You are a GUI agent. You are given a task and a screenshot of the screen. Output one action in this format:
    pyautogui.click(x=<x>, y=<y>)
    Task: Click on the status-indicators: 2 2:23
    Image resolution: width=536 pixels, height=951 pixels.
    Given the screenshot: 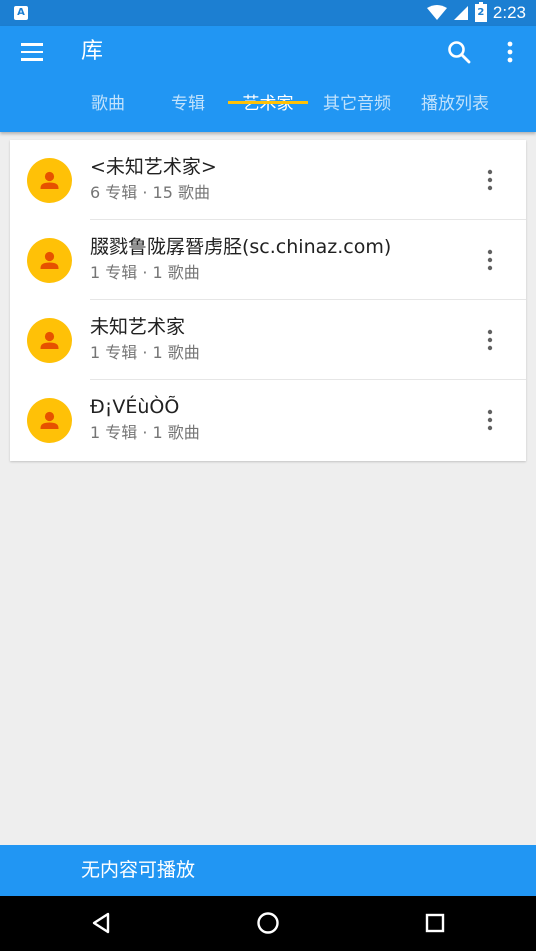 What is the action you would take?
    pyautogui.click(x=476, y=12)
    